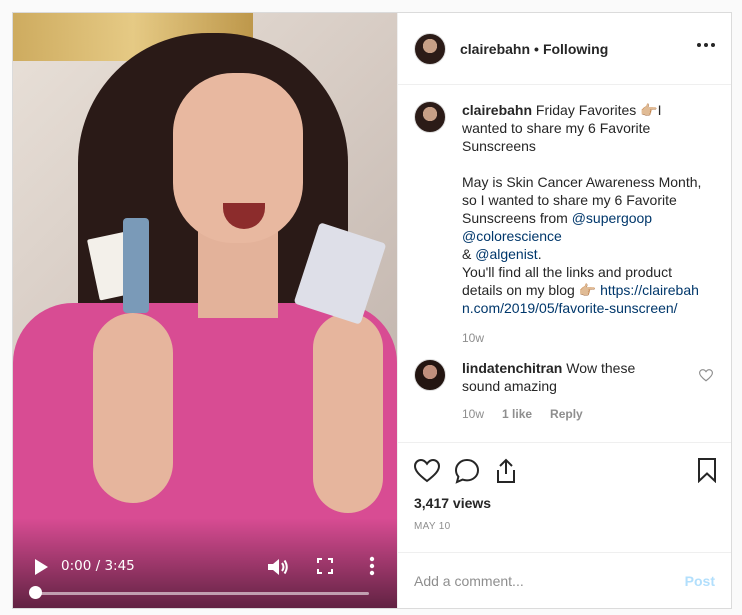  Describe the element at coordinates (473, 414) in the screenshot. I see `comment-age: 10w` at that location.